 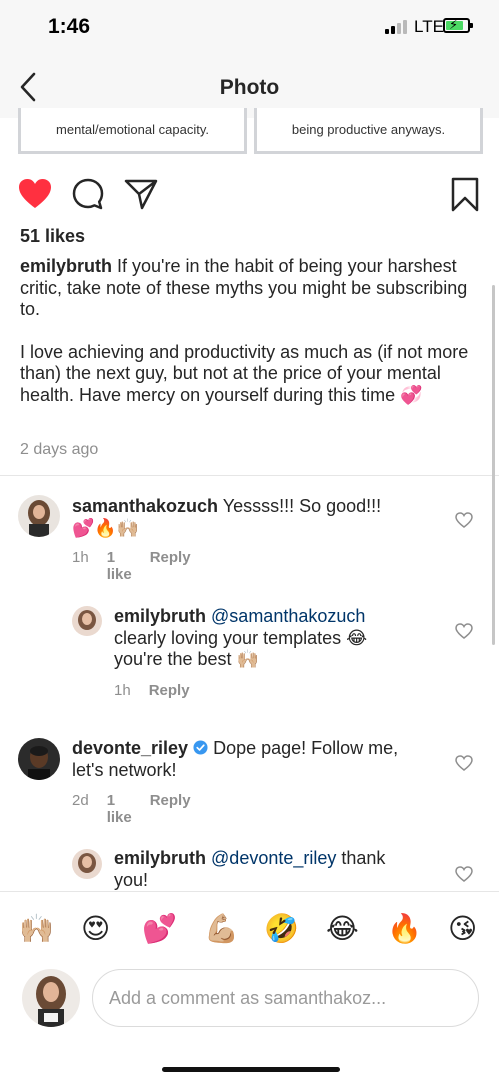 I want to click on emoji-button: 💕, so click(x=159, y=929).